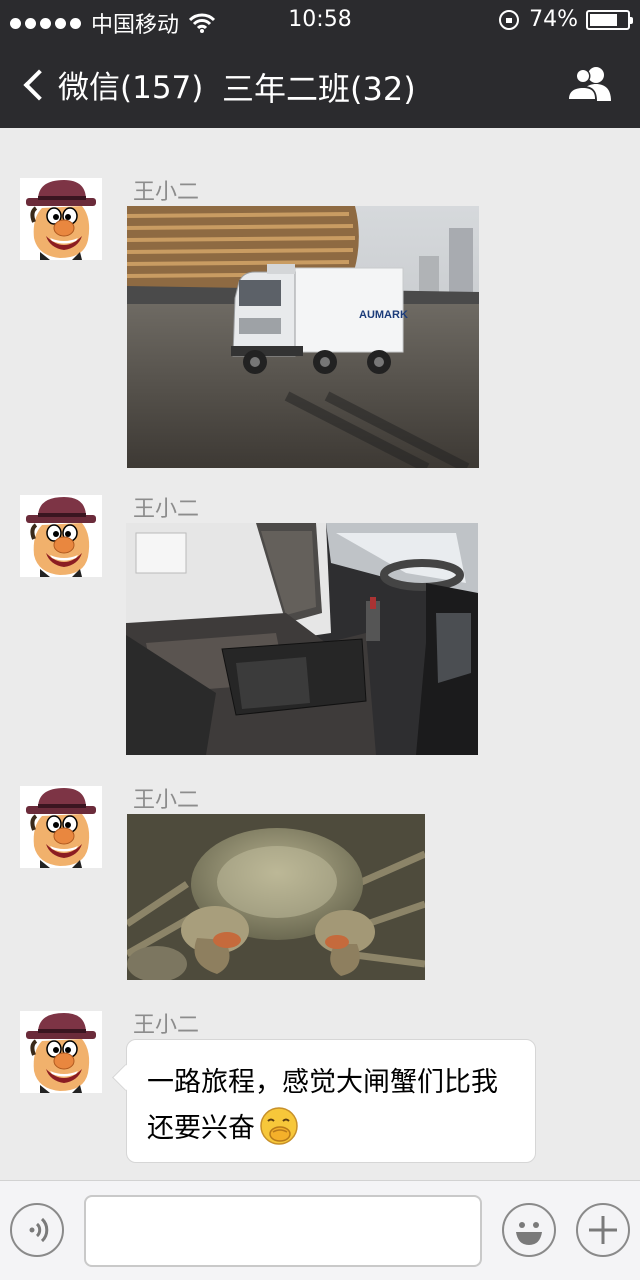  I want to click on navigation-bar: 微信(157) 三年二班(32), so click(320, 84).